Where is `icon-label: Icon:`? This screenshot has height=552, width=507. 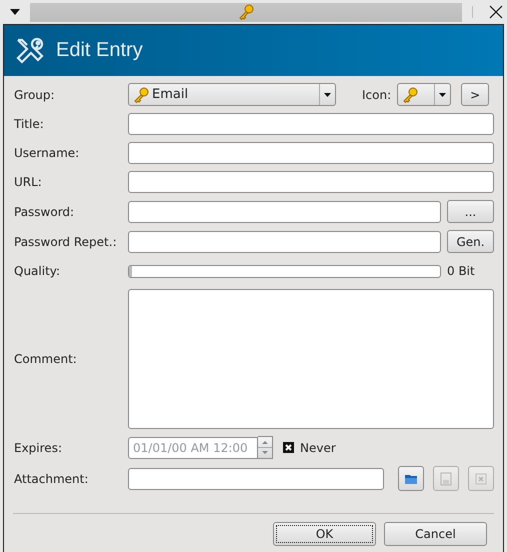
icon-label: Icon: is located at coordinates (377, 95).